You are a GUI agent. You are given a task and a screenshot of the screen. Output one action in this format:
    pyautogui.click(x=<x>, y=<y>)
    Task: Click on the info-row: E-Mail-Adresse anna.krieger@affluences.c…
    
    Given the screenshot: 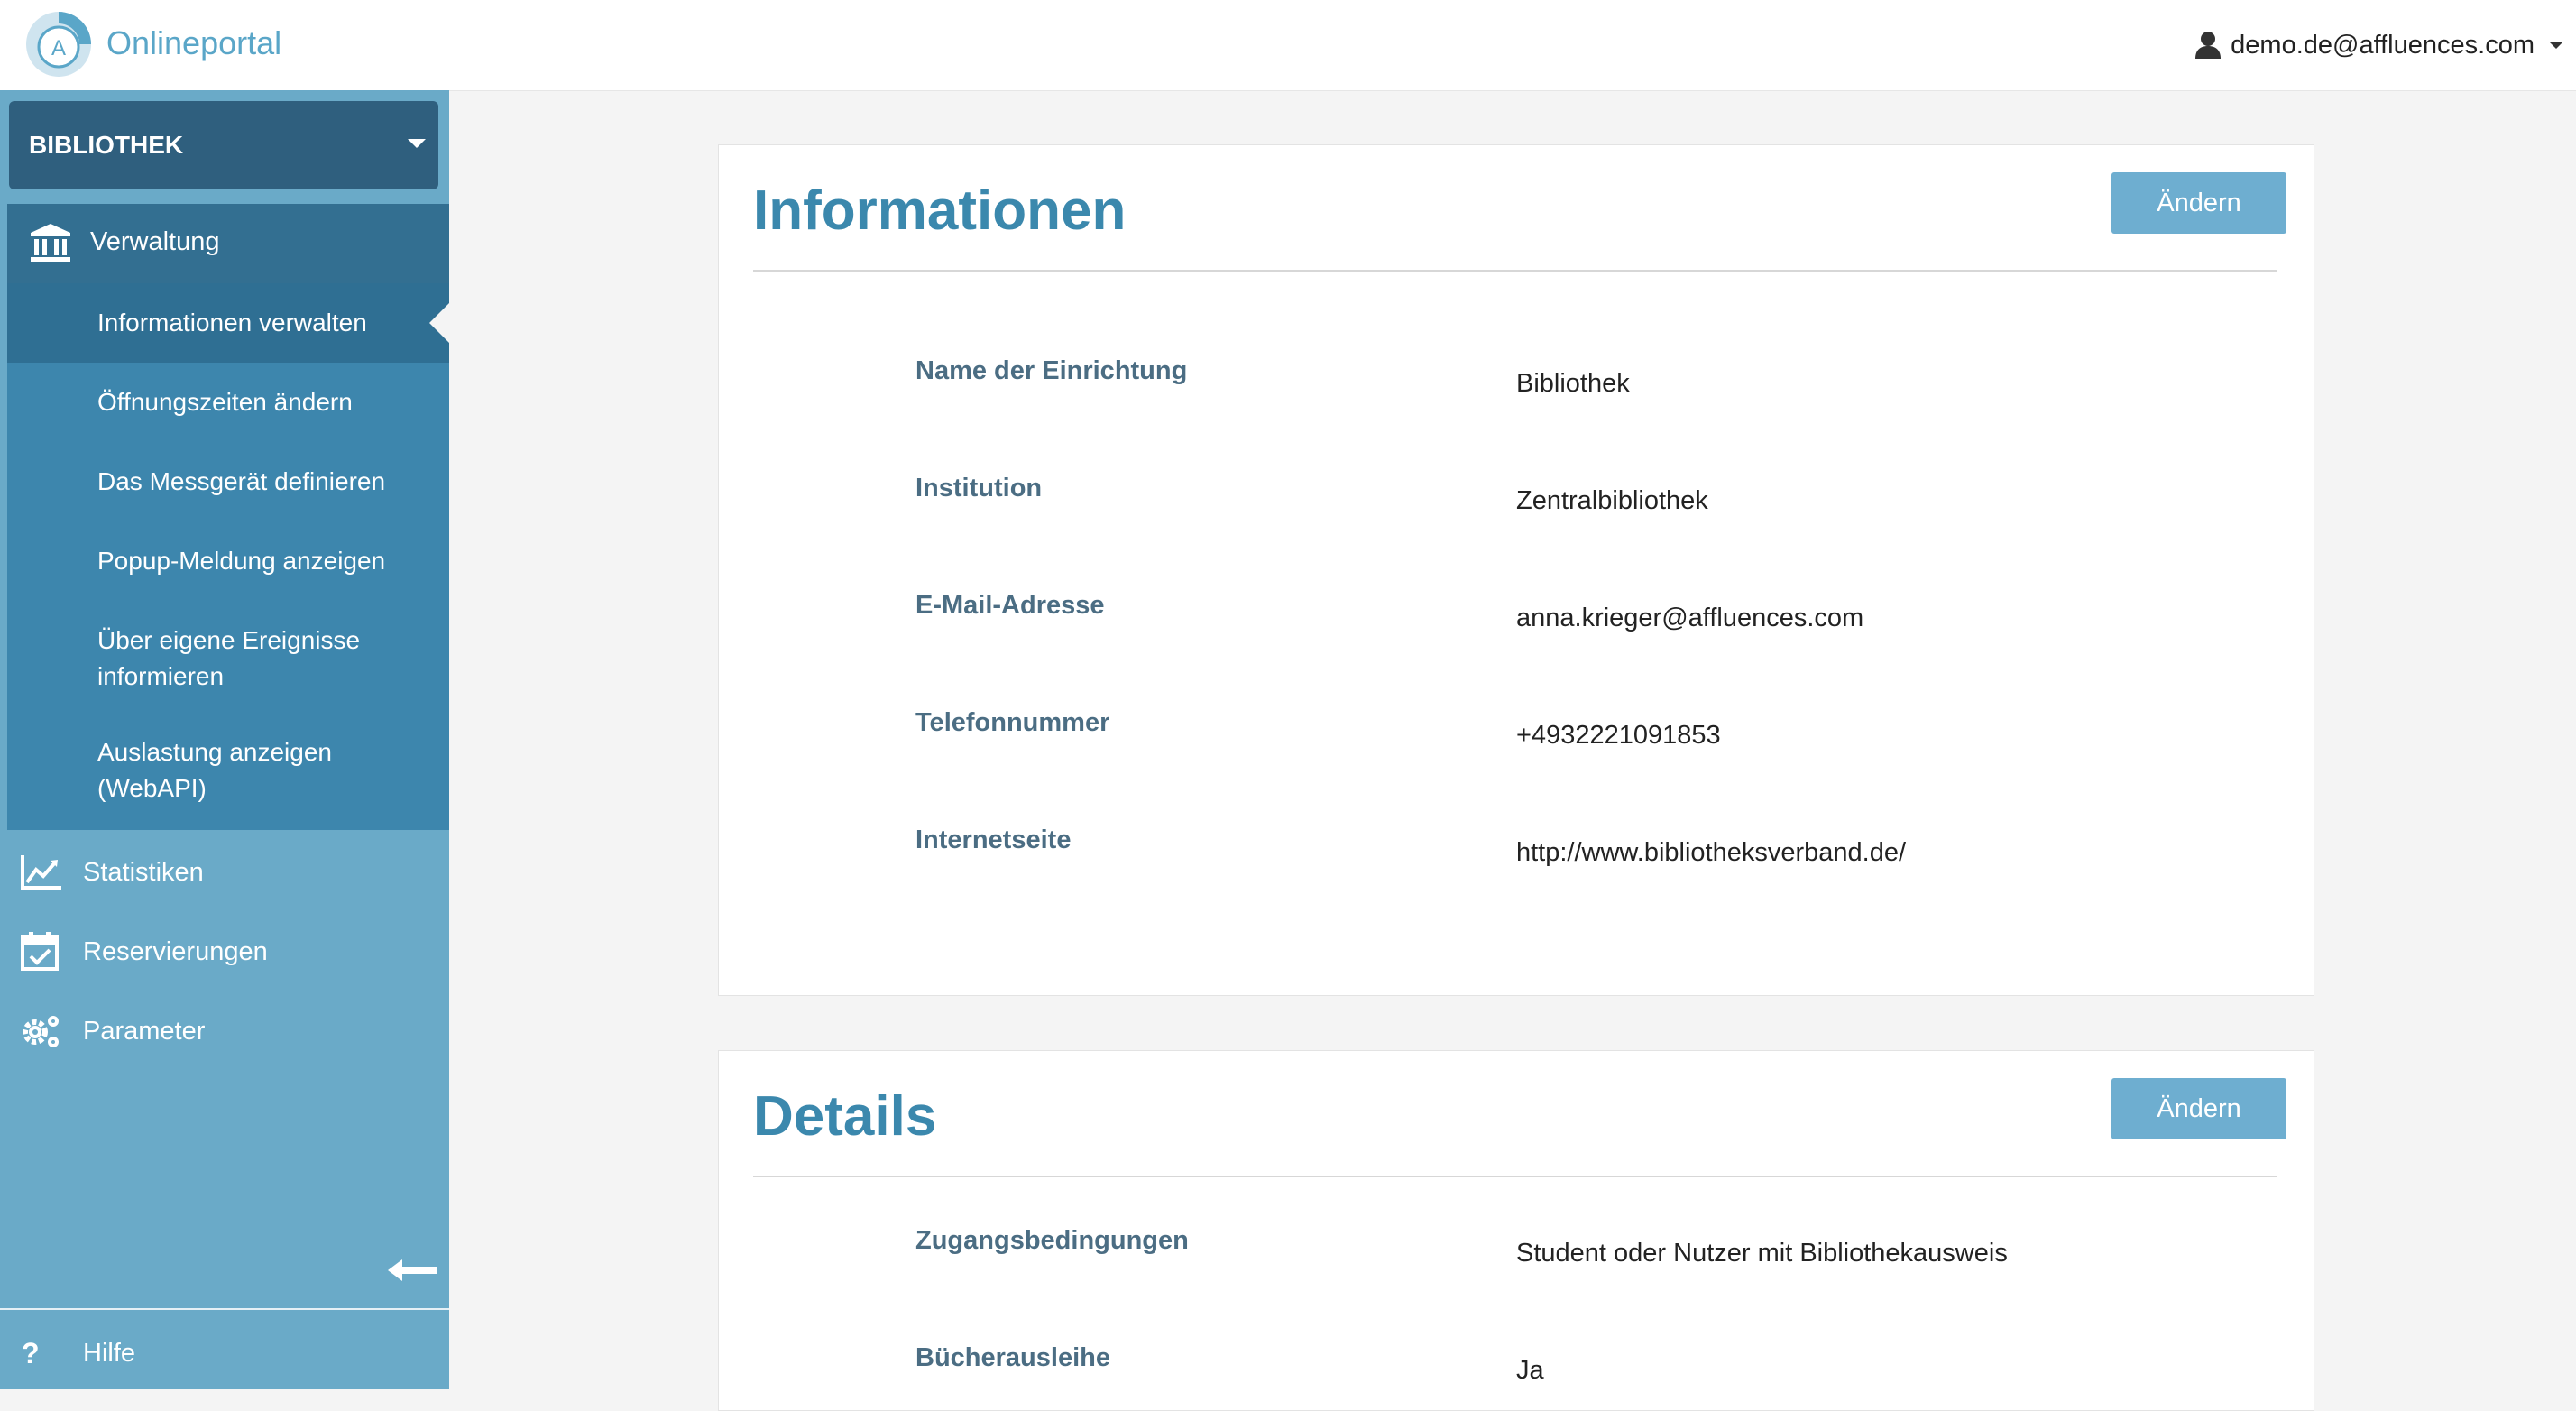 What is the action you would take?
    pyautogui.click(x=1517, y=614)
    